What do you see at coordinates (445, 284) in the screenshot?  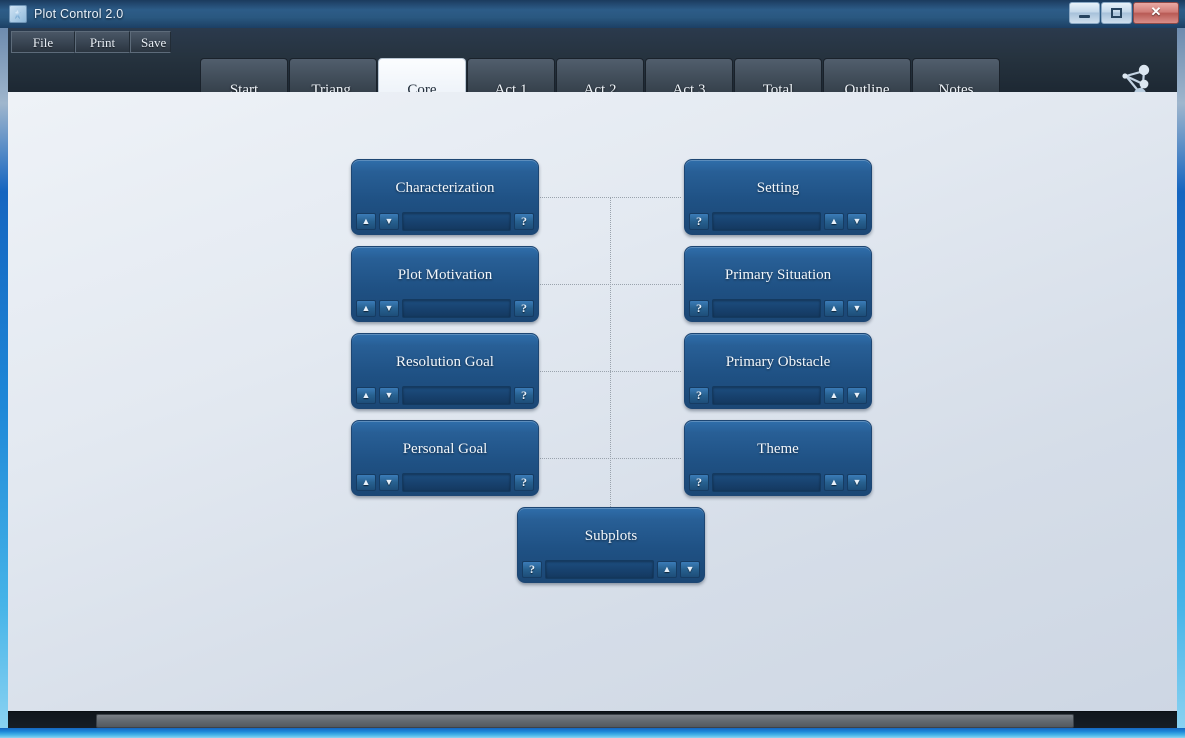 I see `card-plot-motivation: Plot Motivation ▲ ▼ ?` at bounding box center [445, 284].